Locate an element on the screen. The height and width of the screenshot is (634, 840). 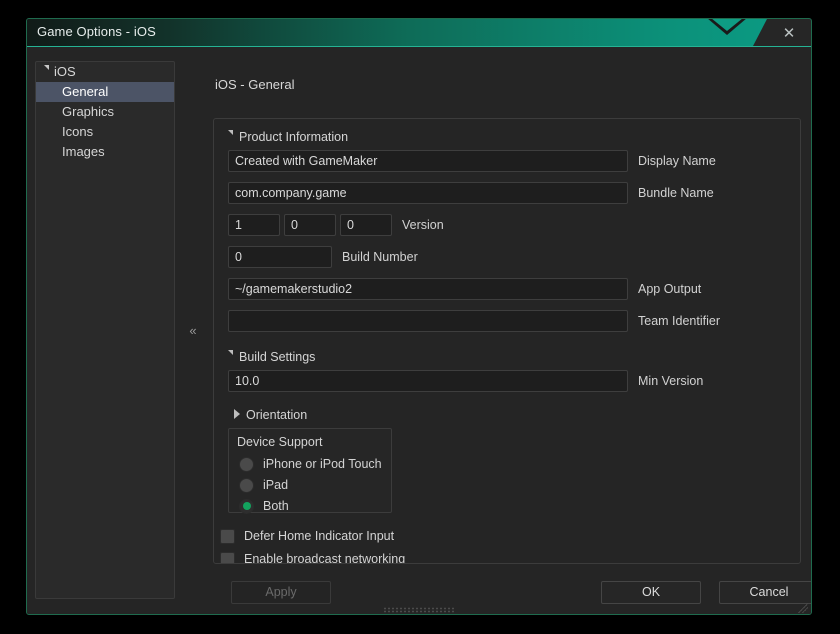
section-label: Product Information is located at coordinates (294, 137).